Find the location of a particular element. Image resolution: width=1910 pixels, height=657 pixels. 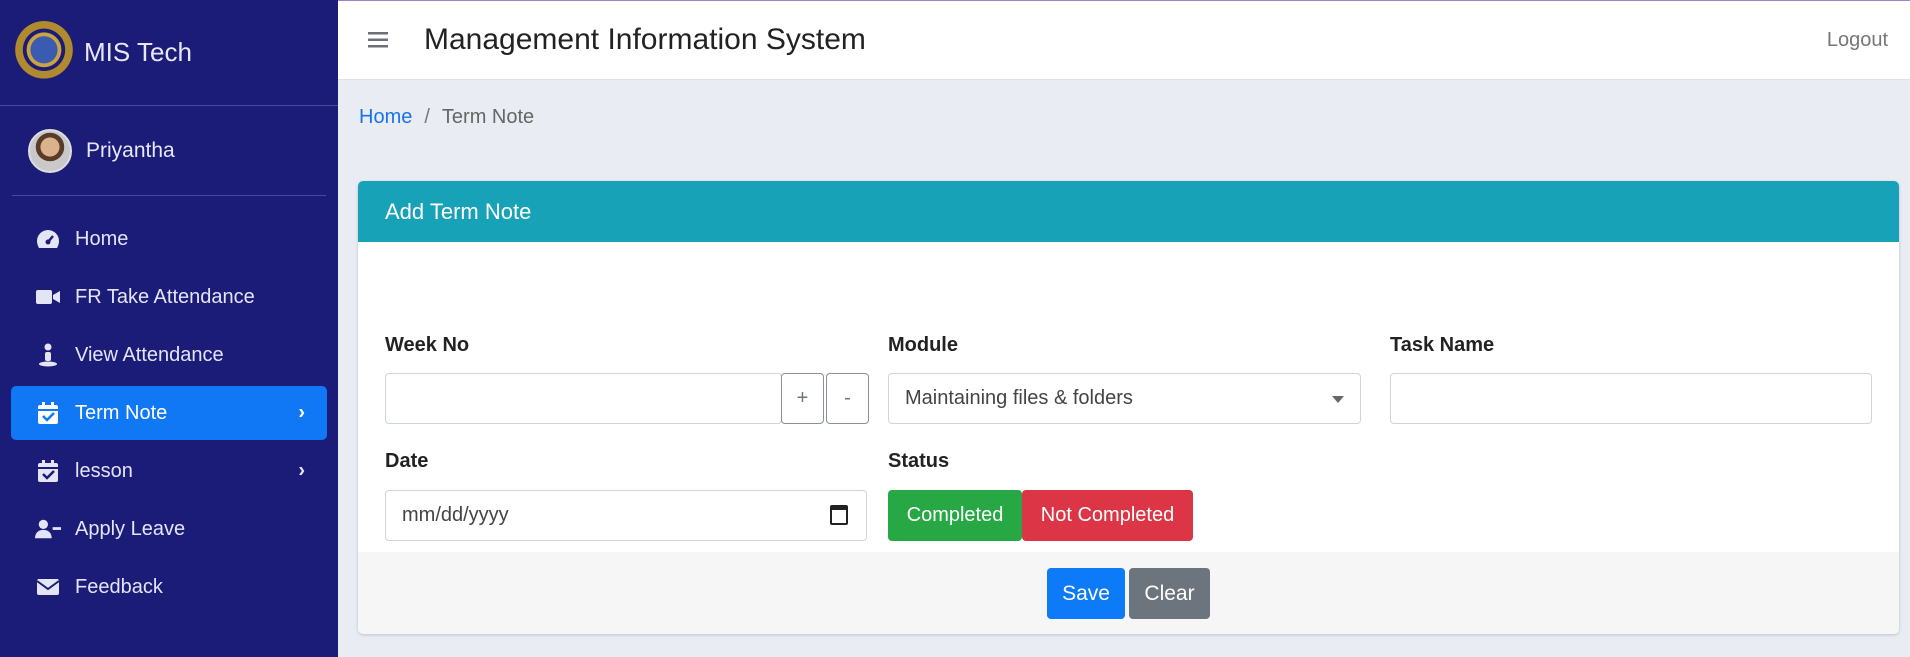

module-label: Module is located at coordinates (923, 345).